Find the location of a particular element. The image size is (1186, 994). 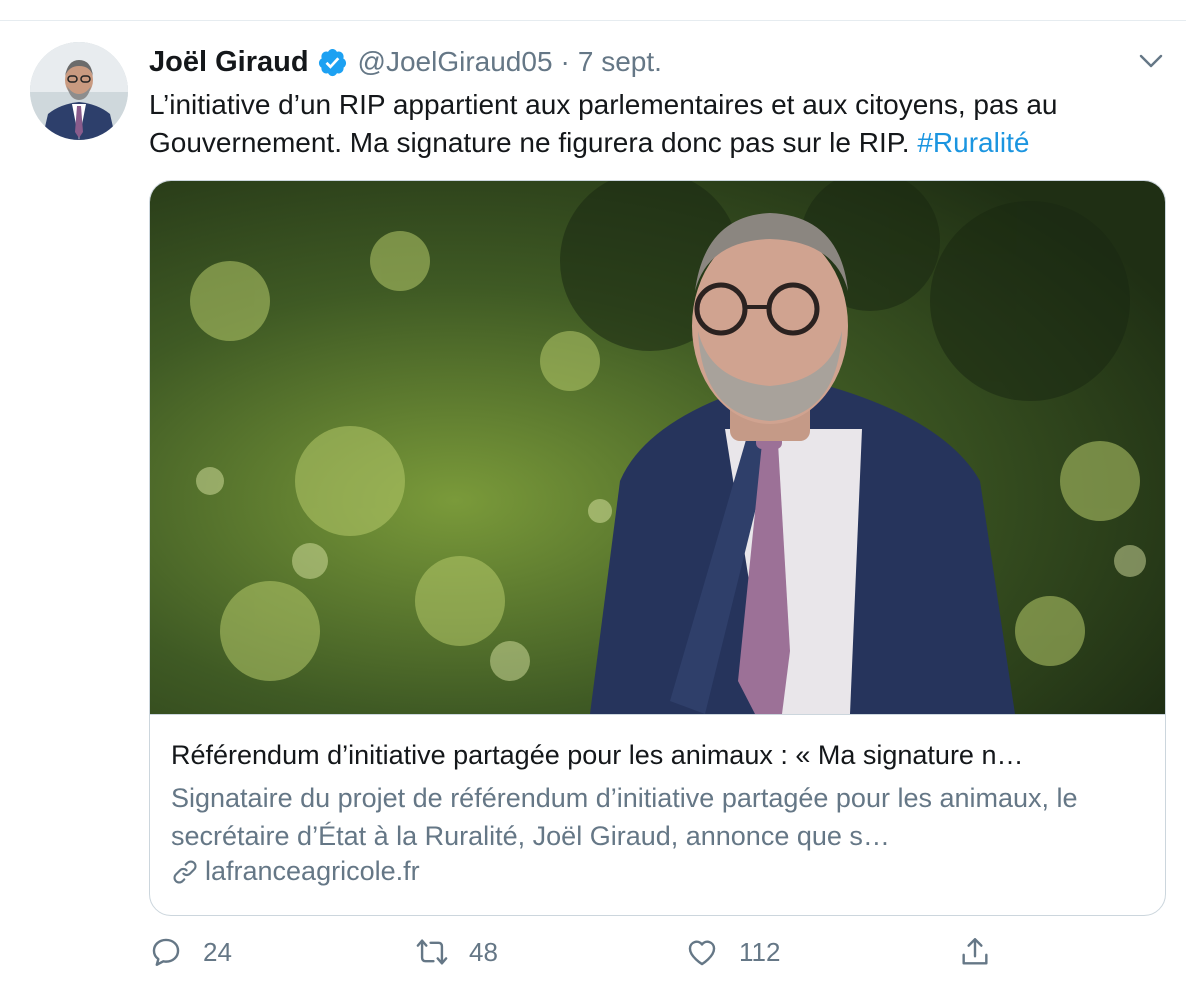

share-icon is located at coordinates (975, 951).